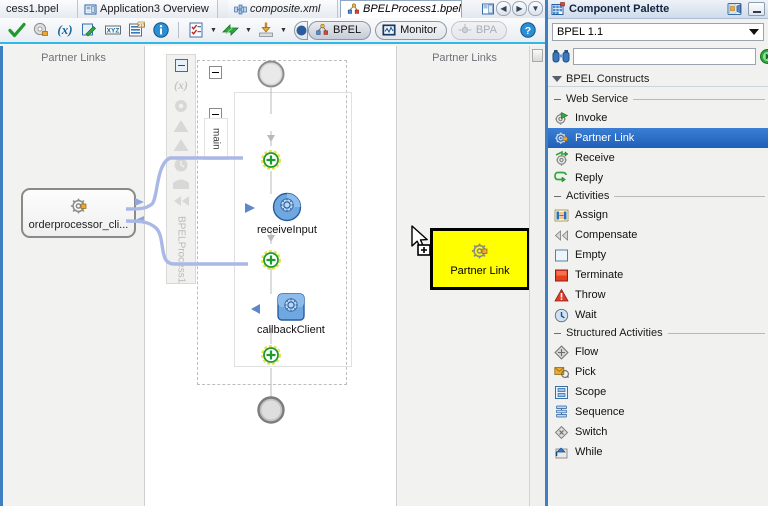 The height and width of the screenshot is (506, 768). What do you see at coordinates (196, 30) in the screenshot?
I see `checklist-icon` at bounding box center [196, 30].